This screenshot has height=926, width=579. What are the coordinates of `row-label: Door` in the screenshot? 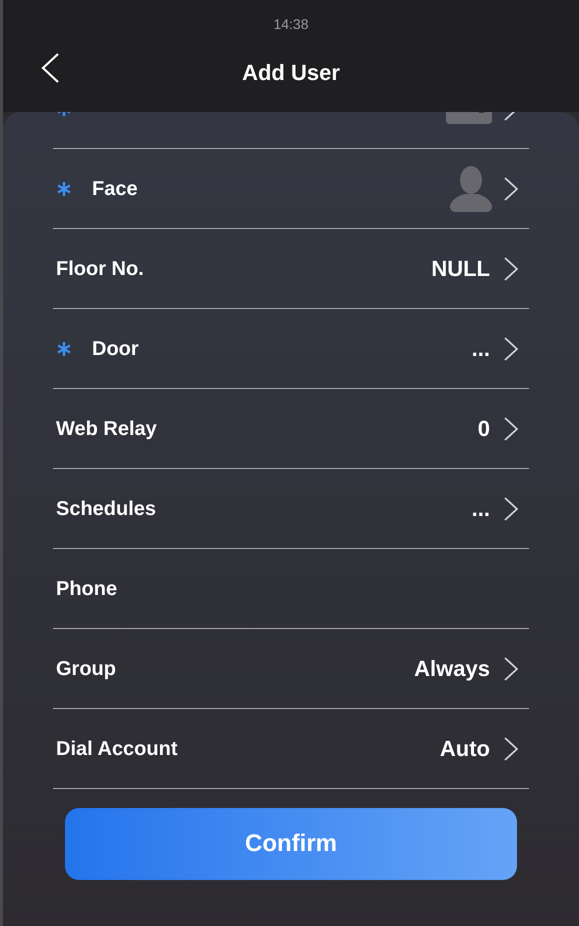 It's located at (115, 349).